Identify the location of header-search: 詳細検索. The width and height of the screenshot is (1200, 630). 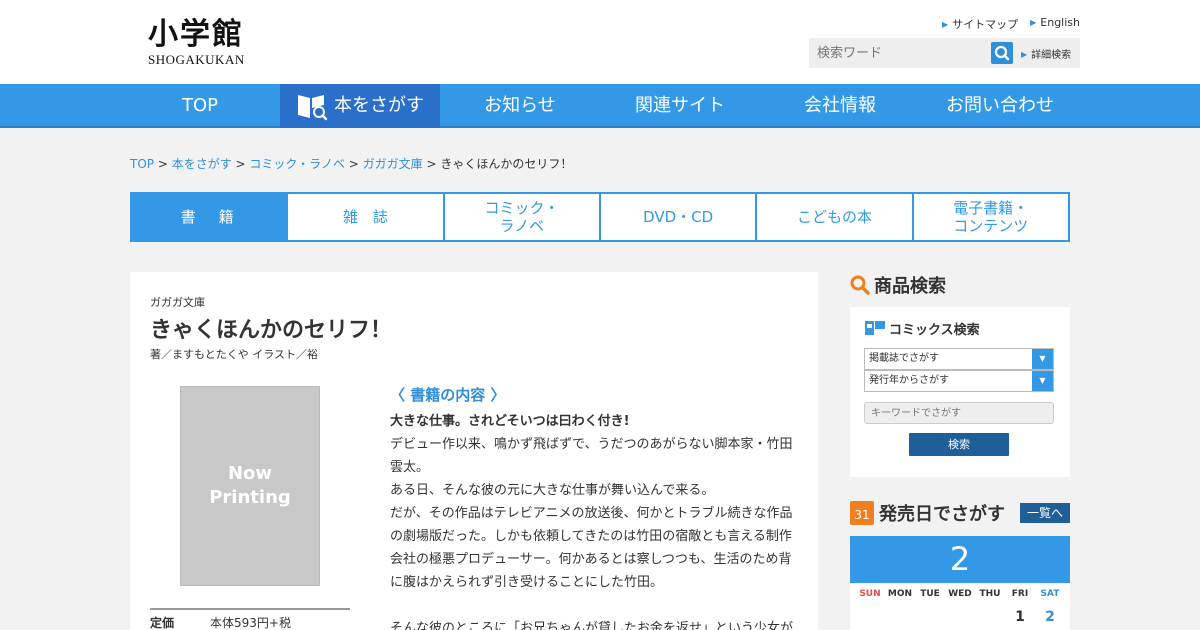
(944, 53).